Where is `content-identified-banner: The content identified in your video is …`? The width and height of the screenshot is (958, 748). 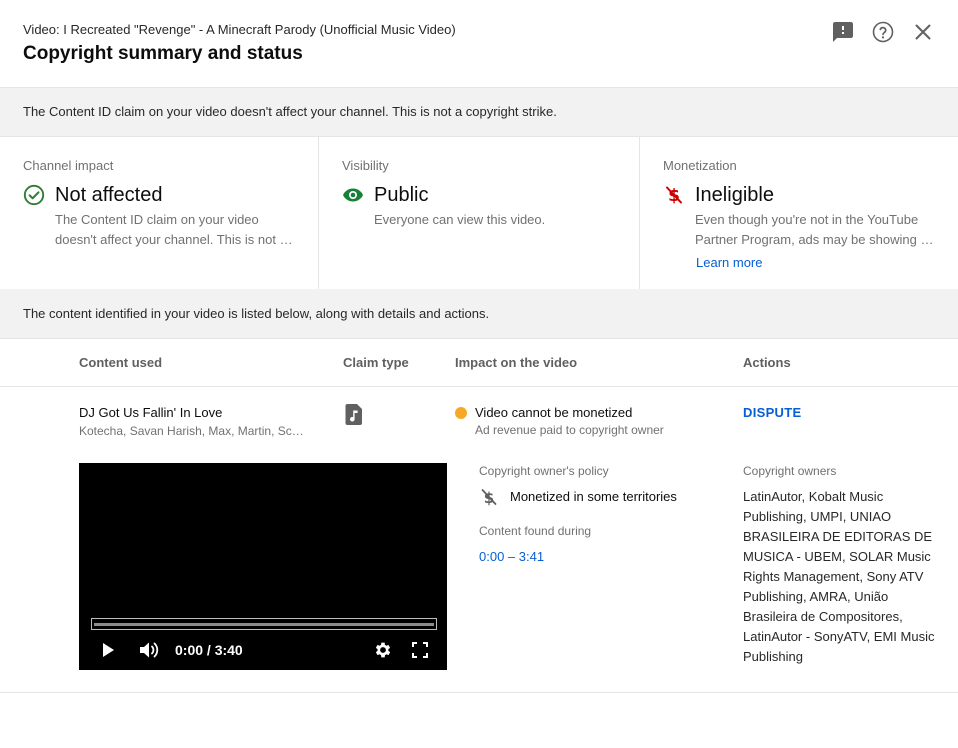 content-identified-banner: The content identified in your video is … is located at coordinates (479, 314).